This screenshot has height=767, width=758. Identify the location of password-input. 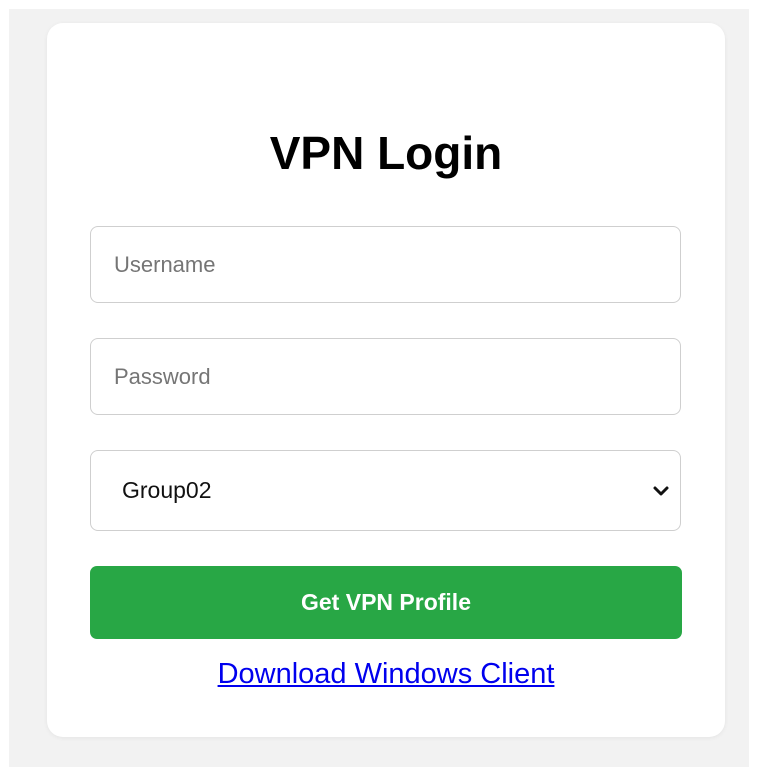
(385, 376).